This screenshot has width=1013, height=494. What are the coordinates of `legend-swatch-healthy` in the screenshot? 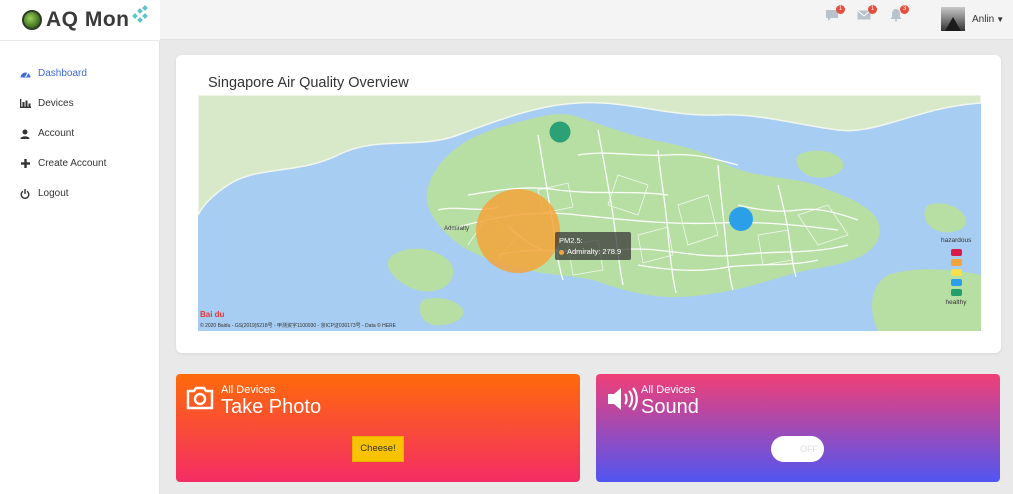 It's located at (956, 292).